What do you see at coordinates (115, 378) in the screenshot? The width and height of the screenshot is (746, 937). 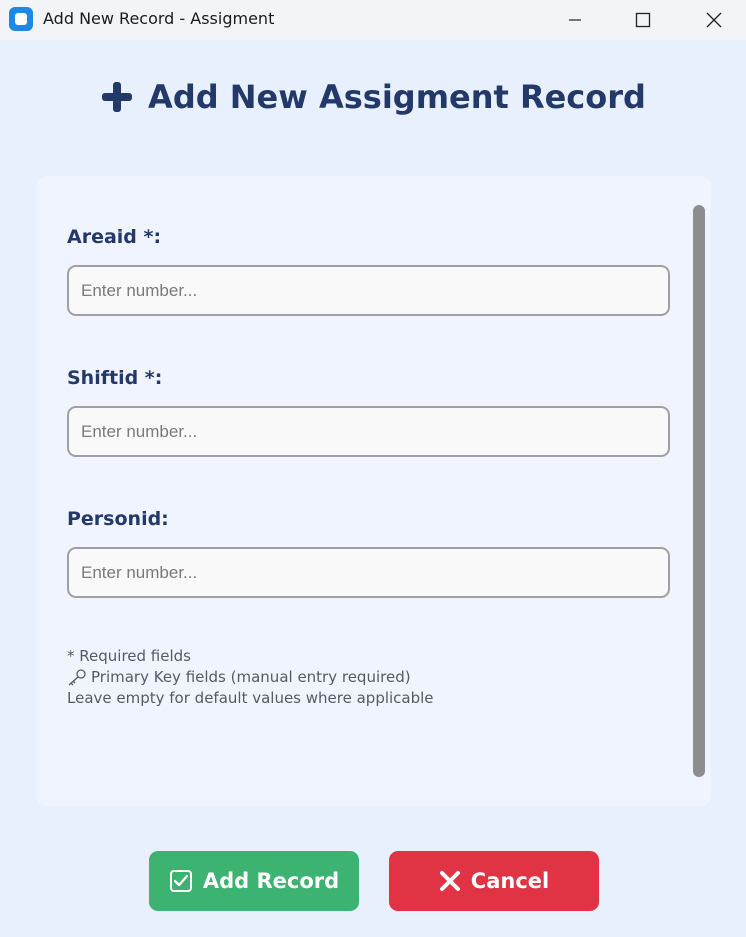 I see `shiftid-label: Shiftid *:` at bounding box center [115, 378].